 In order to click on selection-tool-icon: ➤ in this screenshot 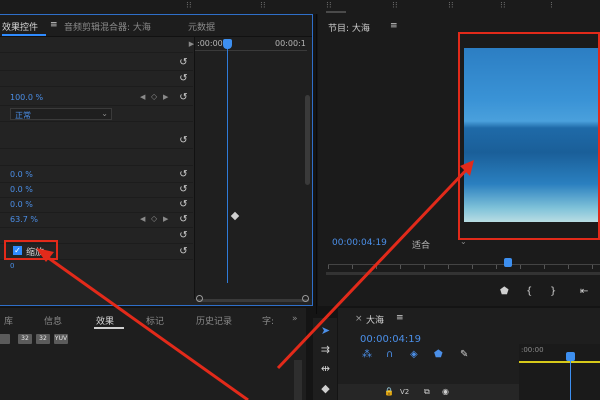, I will do `click(325, 330)`.